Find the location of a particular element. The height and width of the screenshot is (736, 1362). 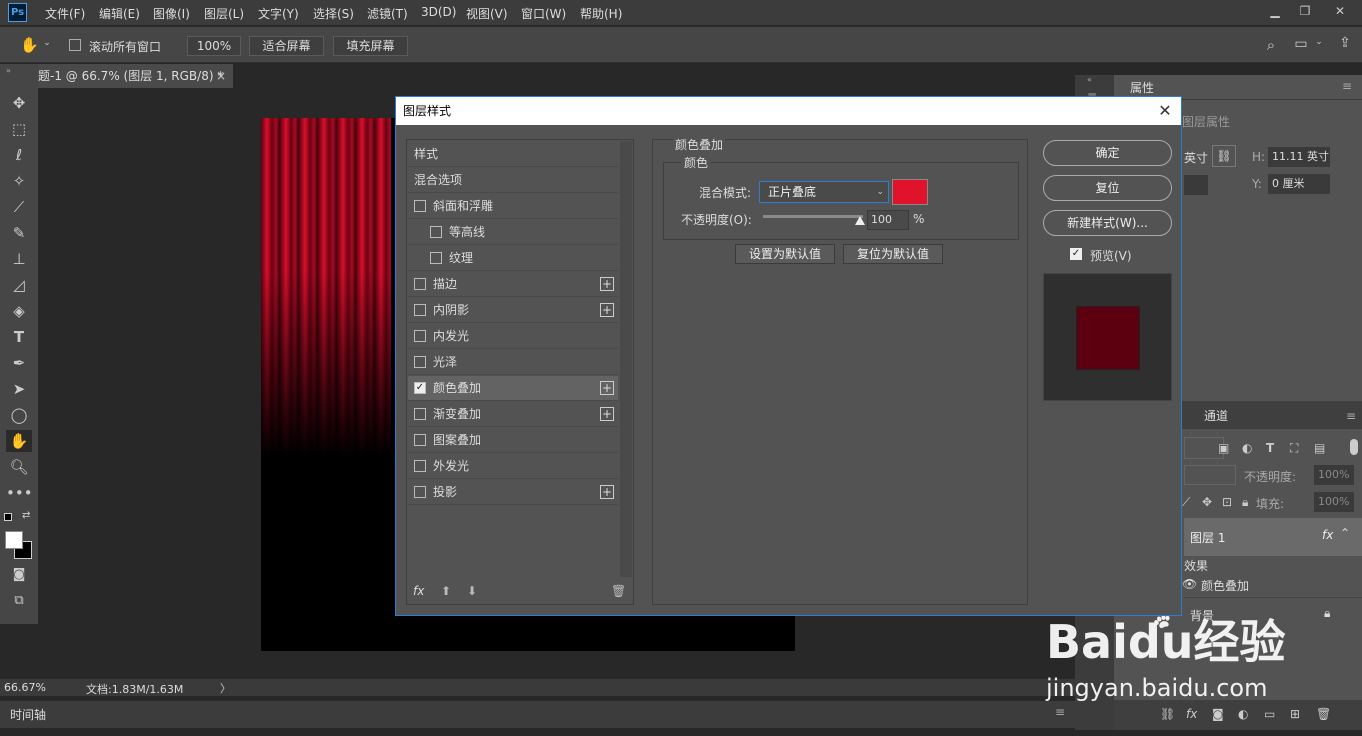

document-tab-close-icon: × is located at coordinates (221, 76).